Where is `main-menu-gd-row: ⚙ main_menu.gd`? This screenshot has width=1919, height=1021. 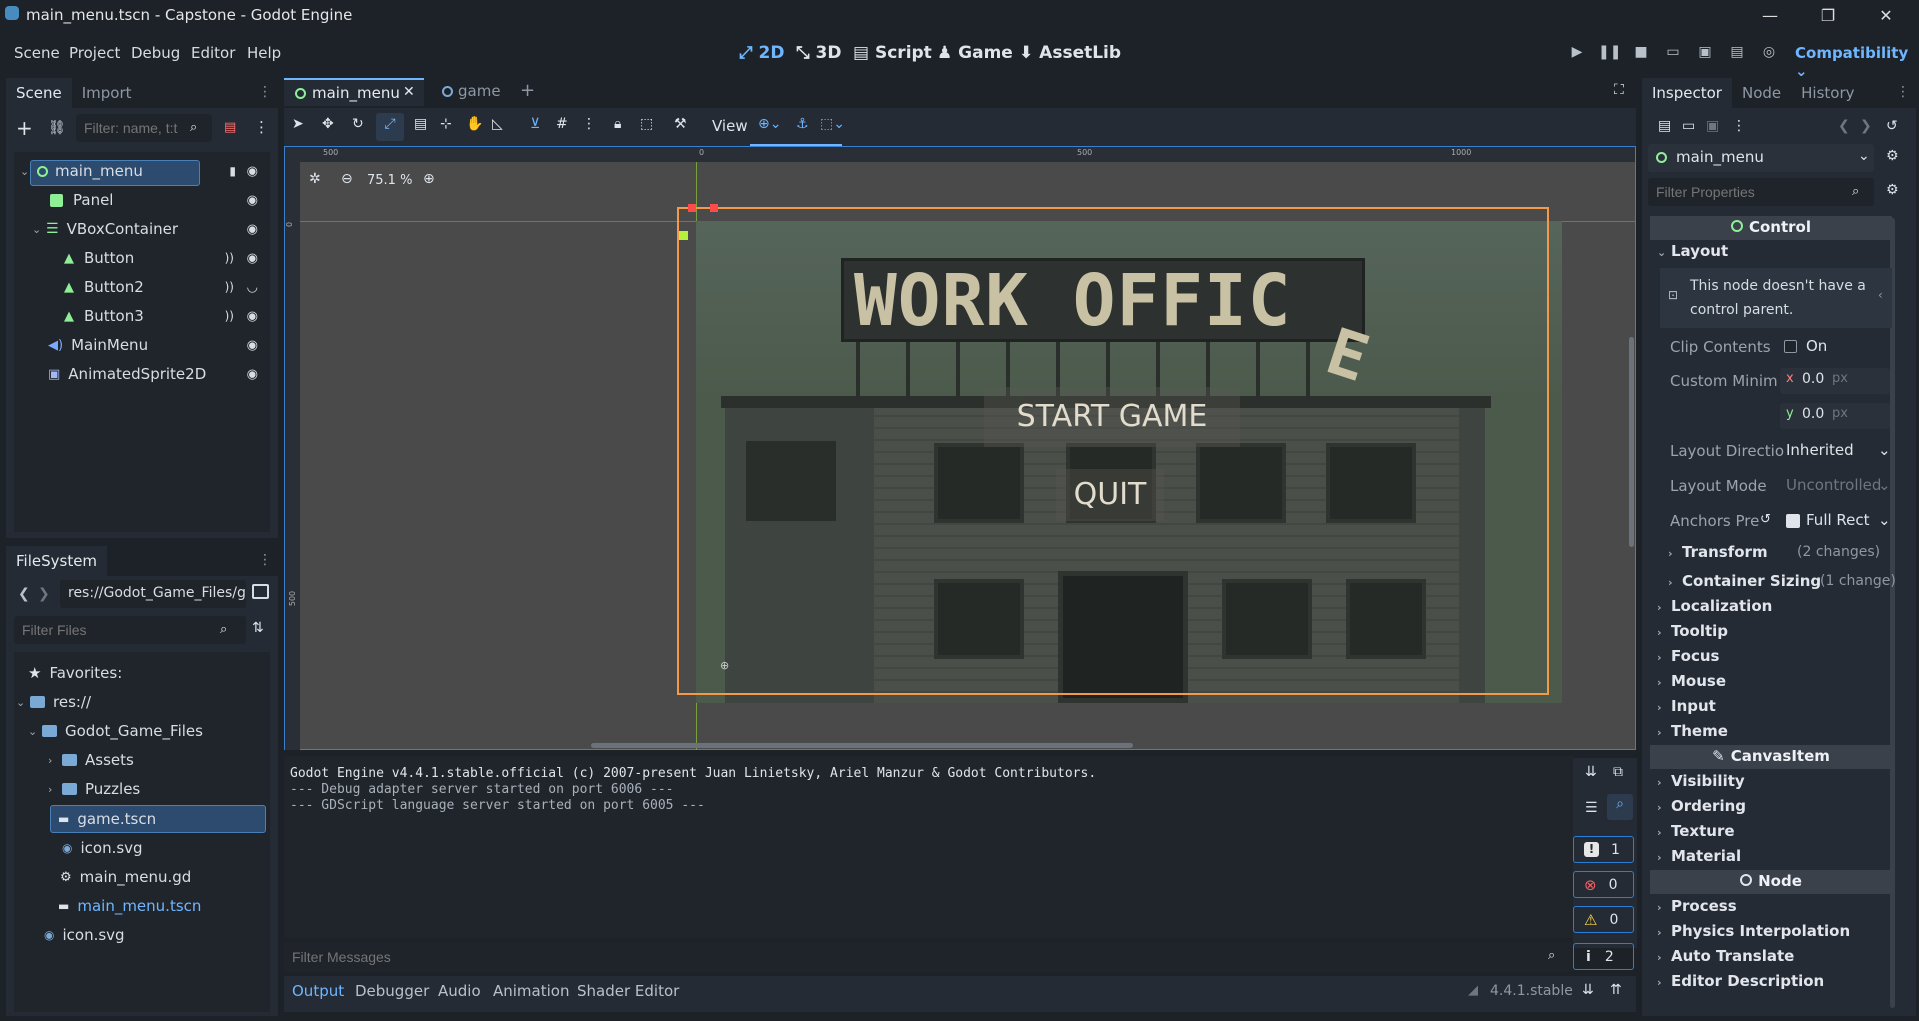 main-menu-gd-row: ⚙ main_menu.gd is located at coordinates (125, 877).